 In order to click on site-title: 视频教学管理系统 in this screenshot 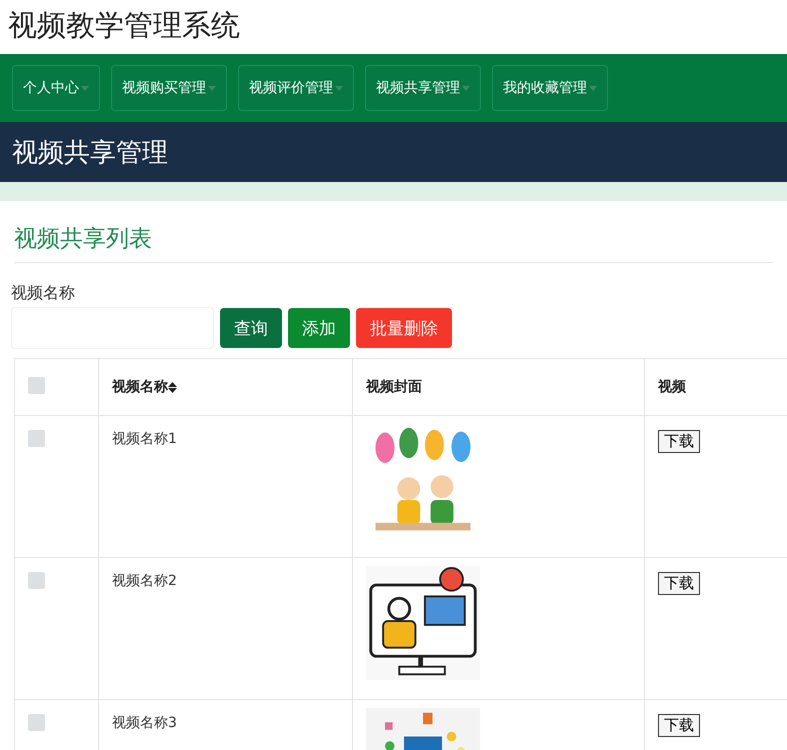, I will do `click(124, 25)`.